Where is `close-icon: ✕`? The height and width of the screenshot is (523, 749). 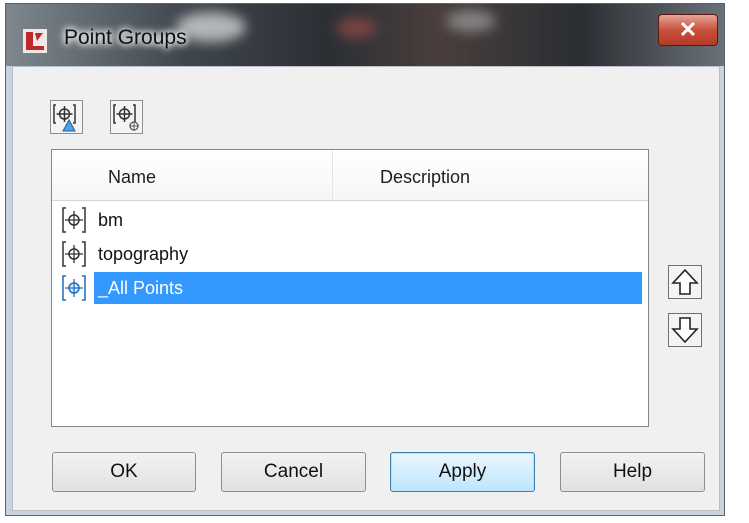
close-icon: ✕ is located at coordinates (688, 29).